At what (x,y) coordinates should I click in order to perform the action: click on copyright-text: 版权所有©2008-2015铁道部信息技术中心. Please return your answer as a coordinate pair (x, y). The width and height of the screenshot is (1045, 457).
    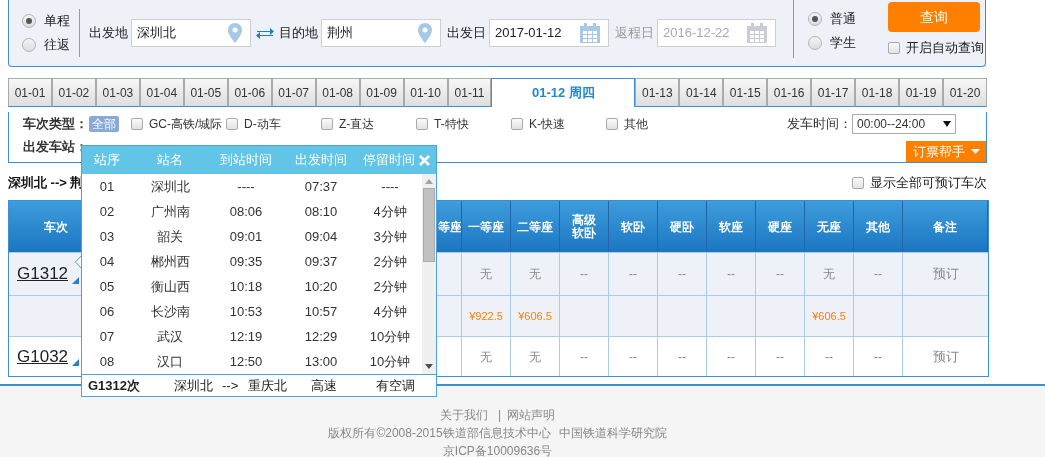
    Looking at the image, I should click on (439, 433).